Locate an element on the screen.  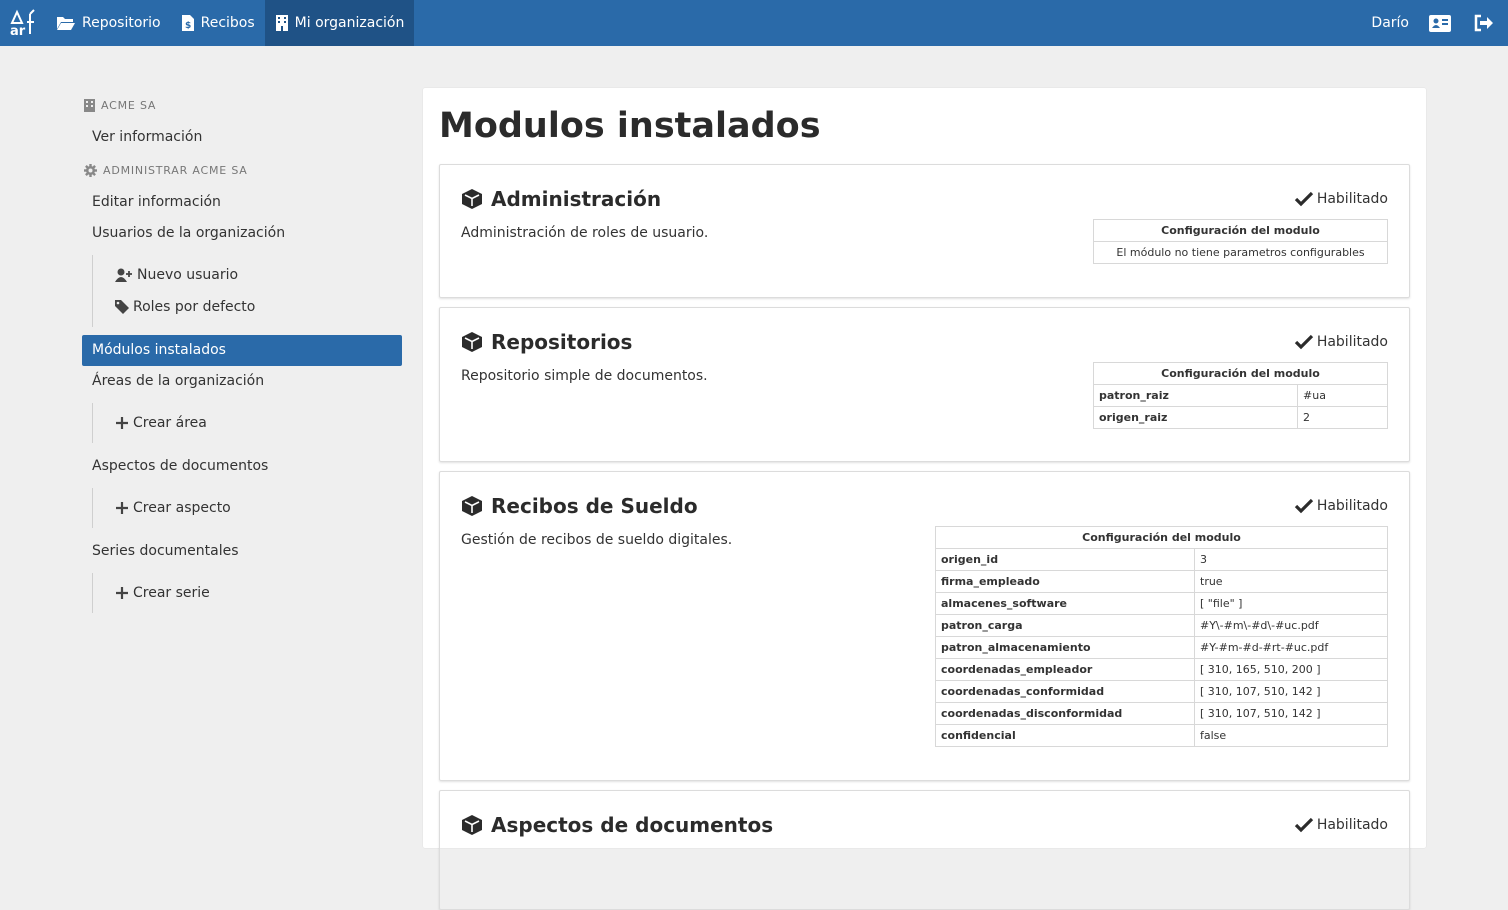
config-key: coordenadas_conformidad is located at coordinates (1065, 691).